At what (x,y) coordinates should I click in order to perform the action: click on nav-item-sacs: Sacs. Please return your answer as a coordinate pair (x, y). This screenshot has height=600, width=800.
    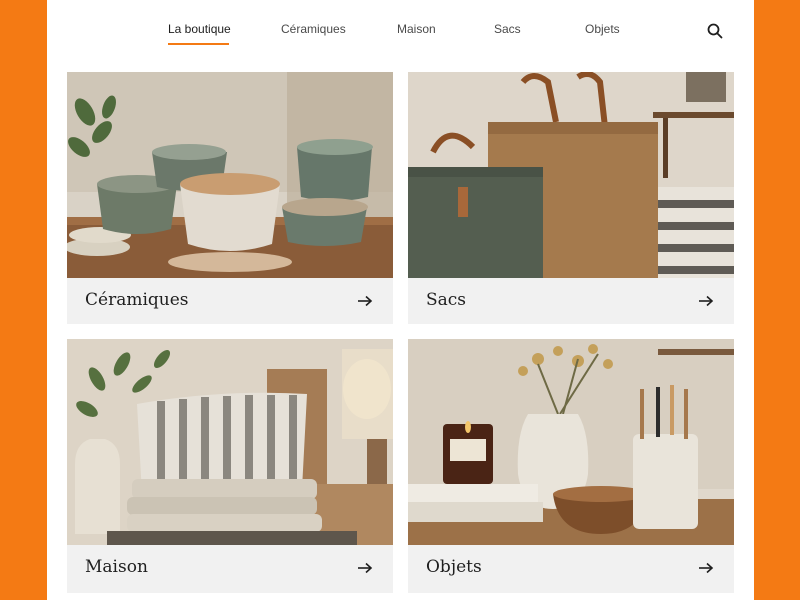
    Looking at the image, I should click on (507, 29).